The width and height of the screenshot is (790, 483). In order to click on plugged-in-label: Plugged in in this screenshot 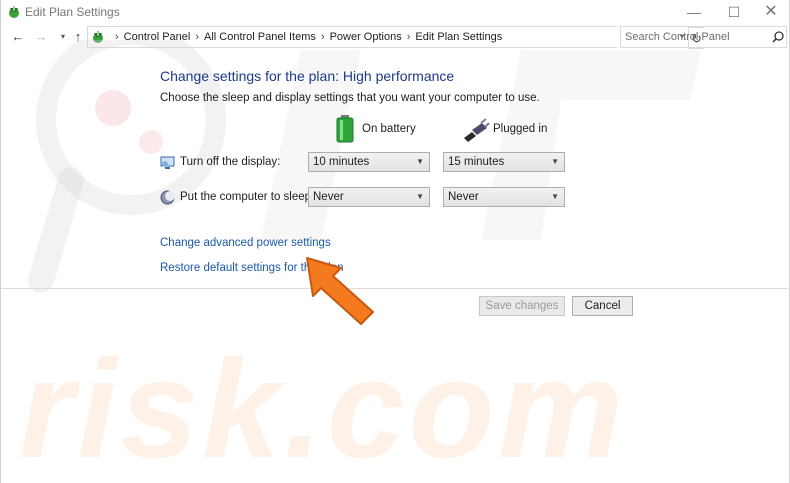, I will do `click(520, 129)`.